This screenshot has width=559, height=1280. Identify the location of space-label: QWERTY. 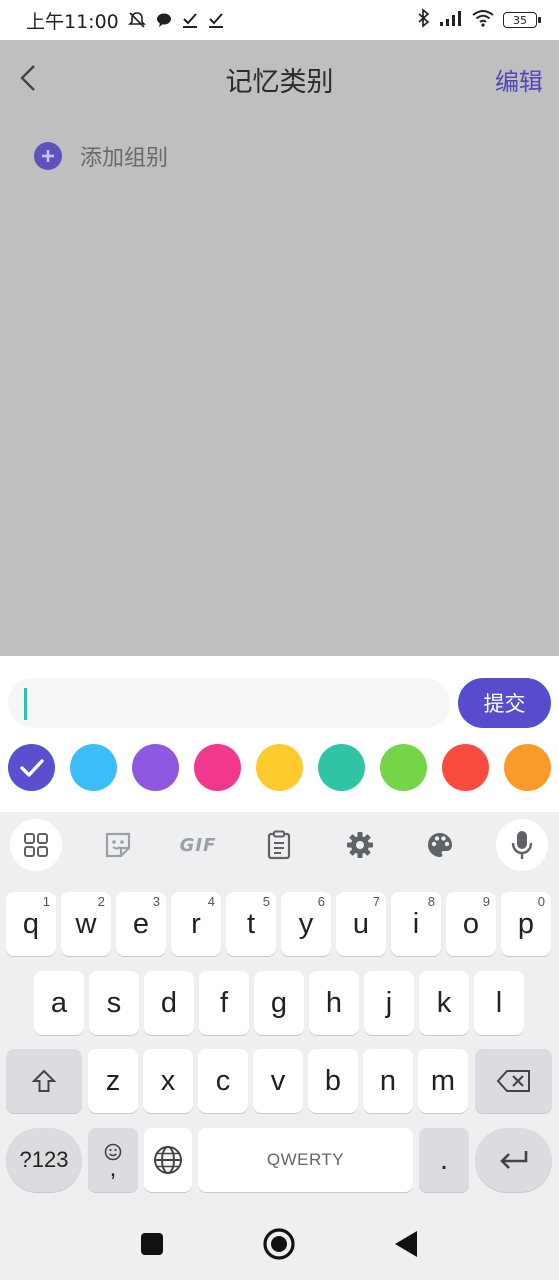
(305, 1159).